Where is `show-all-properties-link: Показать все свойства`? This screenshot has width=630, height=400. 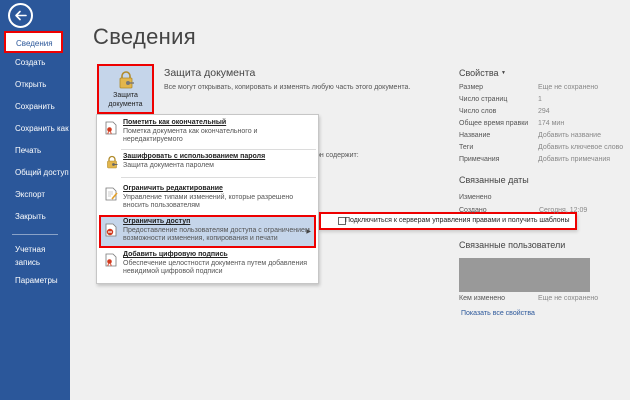 show-all-properties-link: Показать все свойства is located at coordinates (498, 313).